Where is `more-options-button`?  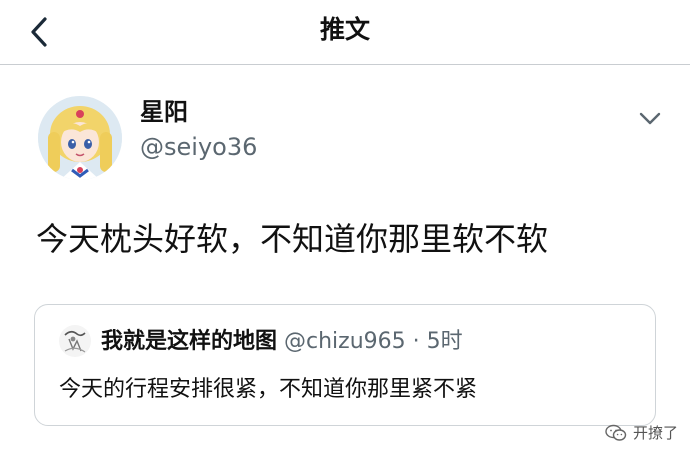 more-options-button is located at coordinates (650, 119).